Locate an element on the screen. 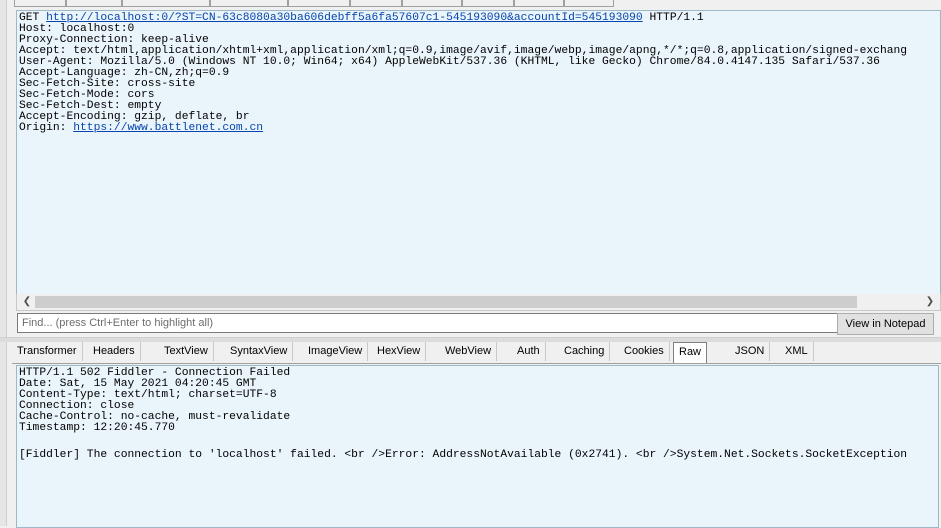  tab-caching: Caching is located at coordinates (585, 351).